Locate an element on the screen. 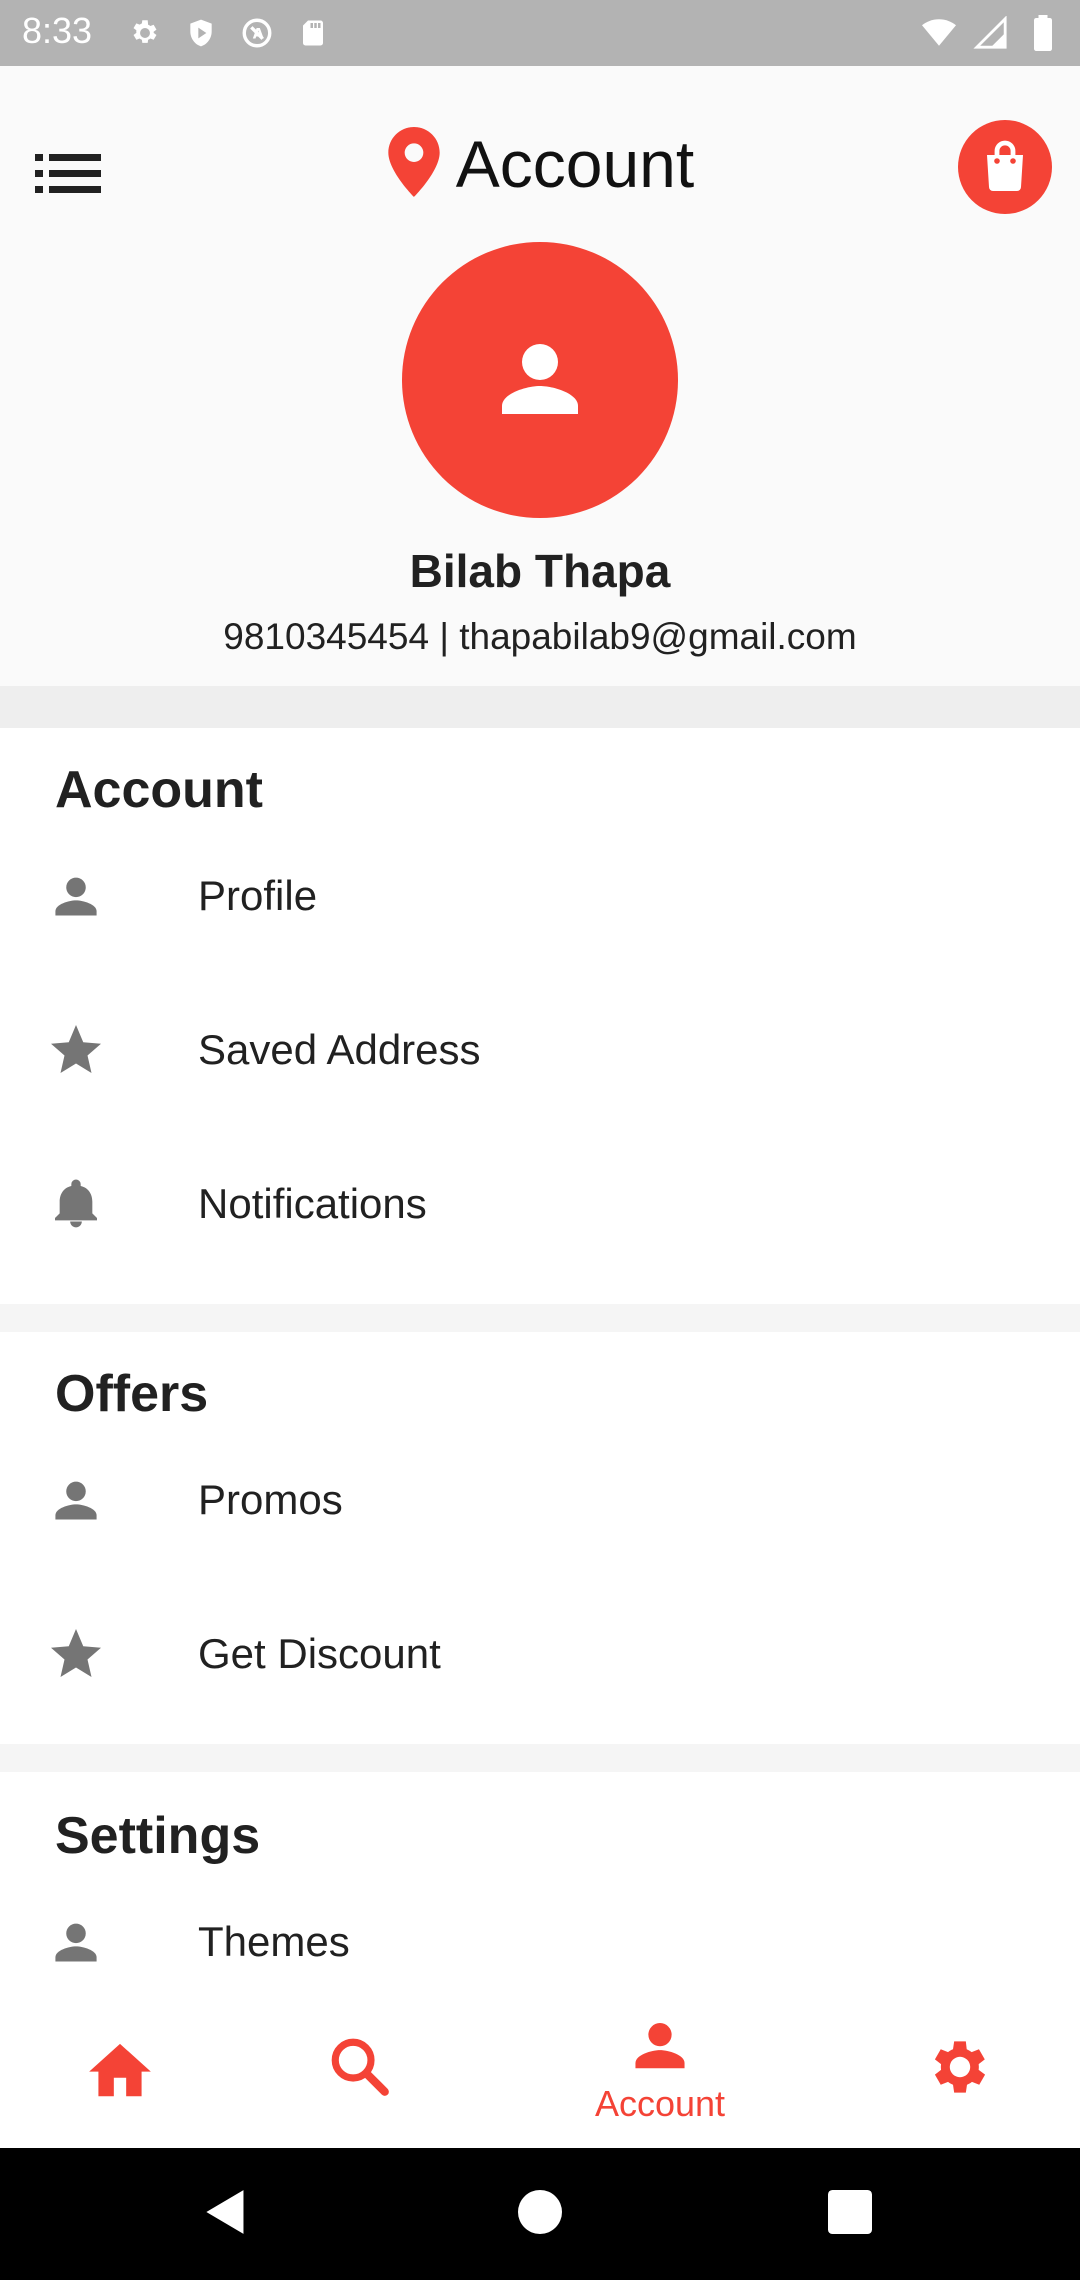 This screenshot has height=2280, width=1080. nav-settings is located at coordinates (960, 2069).